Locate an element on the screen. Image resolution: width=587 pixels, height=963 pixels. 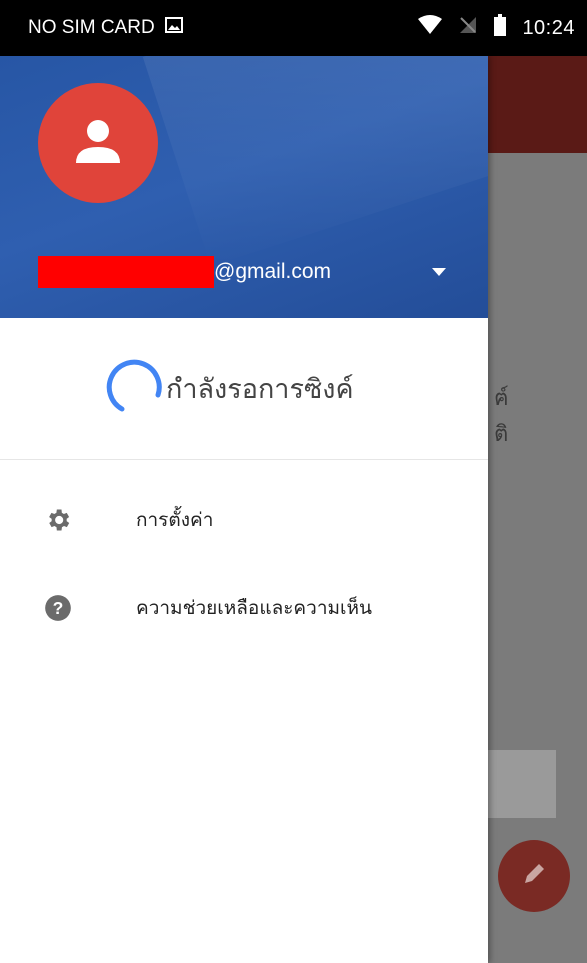
account-switcher: @gmail.com is located at coordinates (248, 272).